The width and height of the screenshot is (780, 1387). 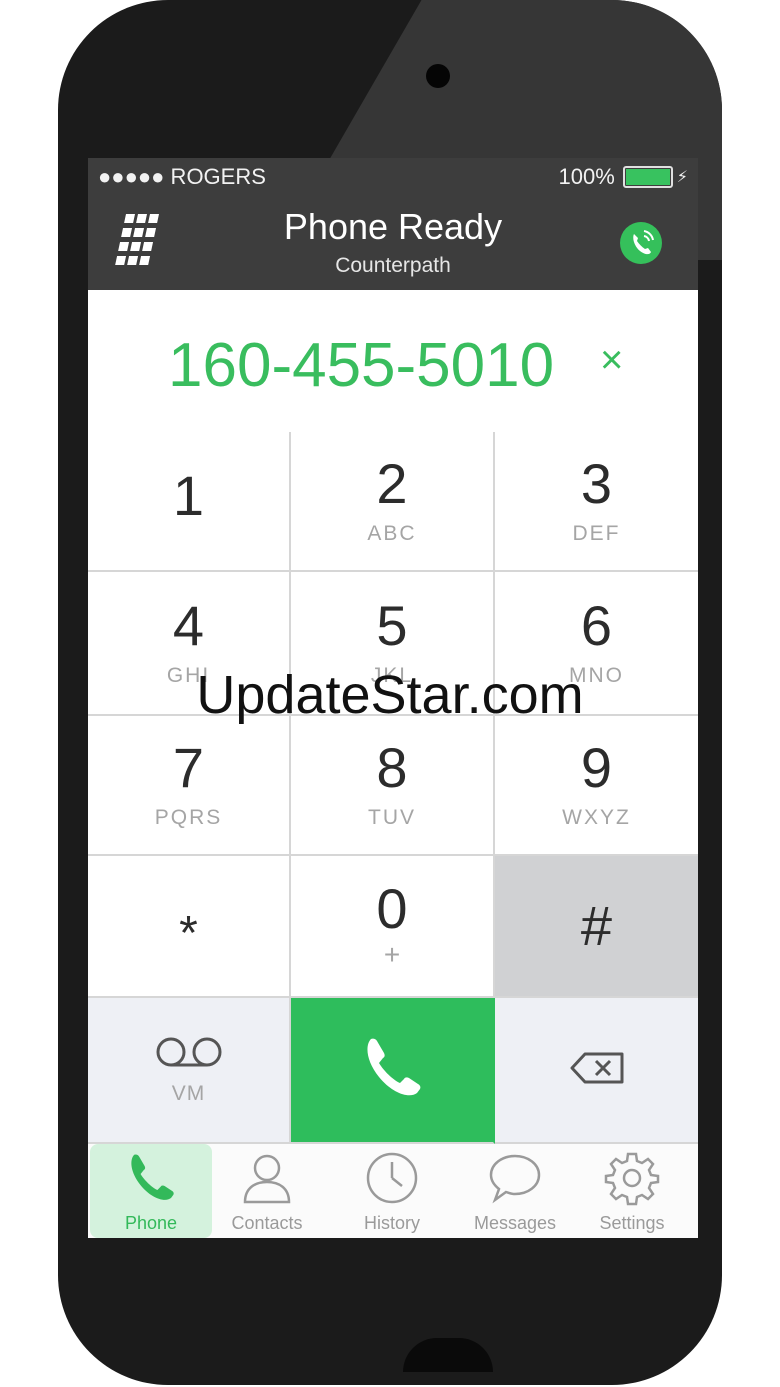 What do you see at coordinates (188, 495) in the screenshot?
I see `key-digit: 1` at bounding box center [188, 495].